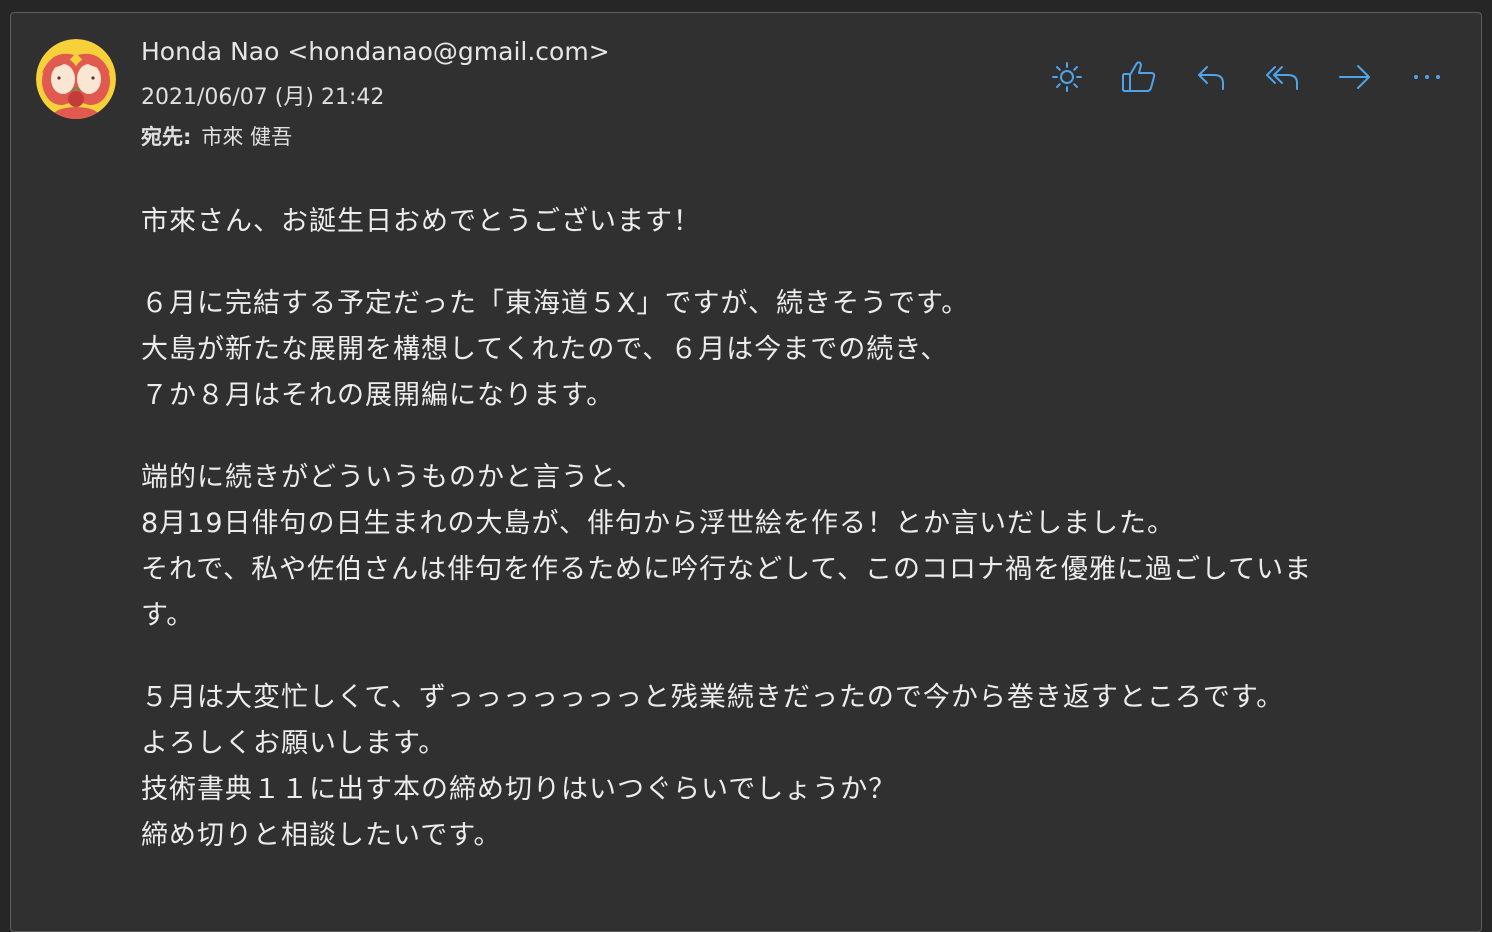 The image size is (1492, 932). Describe the element at coordinates (1139, 77) in the screenshot. I see `thumbs-up-icon` at that location.